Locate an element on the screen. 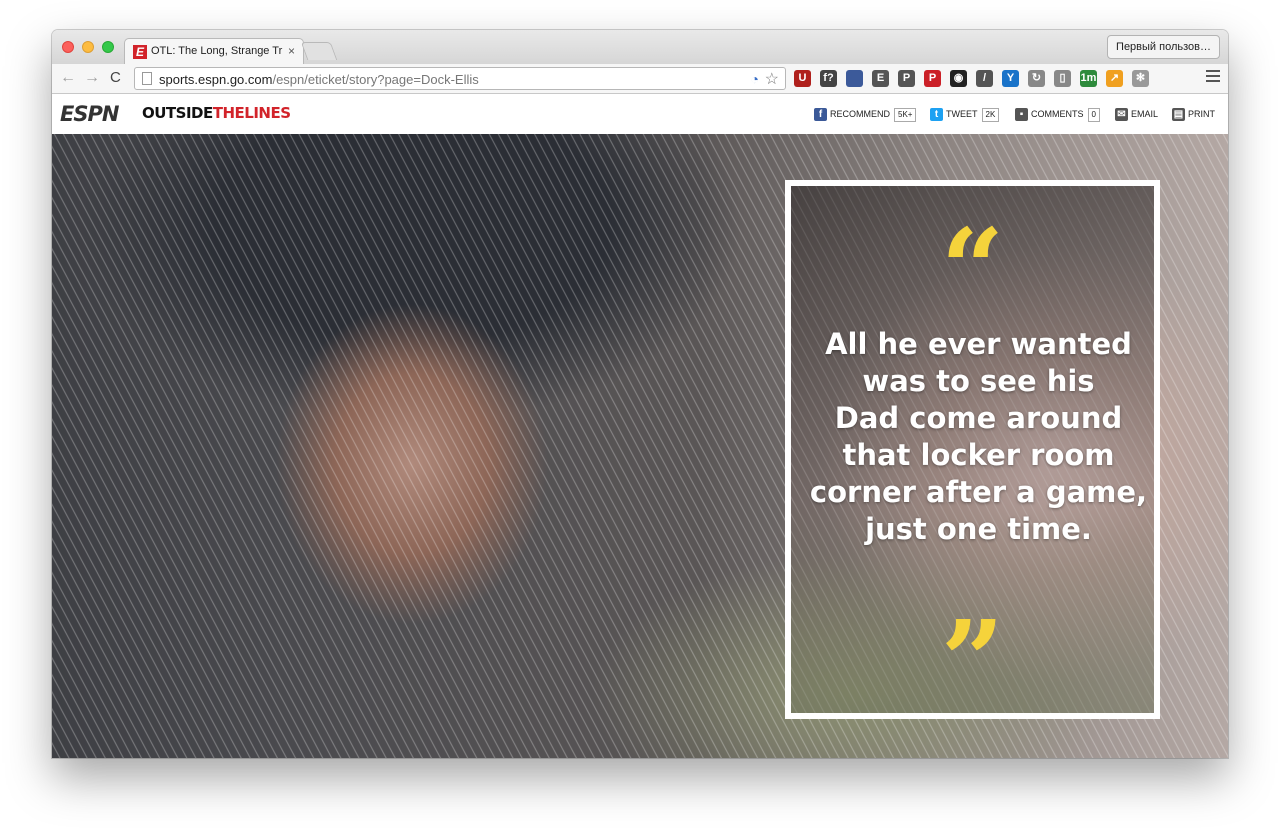 The height and width of the screenshot is (832, 1280). reader-icon: ▯ is located at coordinates (1062, 78).